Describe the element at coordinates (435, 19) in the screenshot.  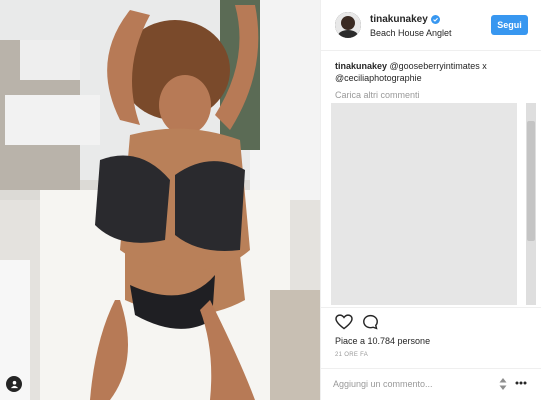
I see `verified-badge-icon` at that location.